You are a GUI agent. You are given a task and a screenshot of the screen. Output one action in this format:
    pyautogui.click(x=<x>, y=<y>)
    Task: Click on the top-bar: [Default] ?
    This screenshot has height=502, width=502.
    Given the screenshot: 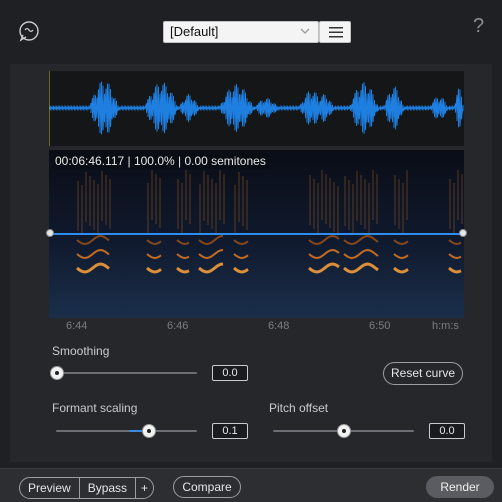 What is the action you would take?
    pyautogui.click(x=251, y=32)
    